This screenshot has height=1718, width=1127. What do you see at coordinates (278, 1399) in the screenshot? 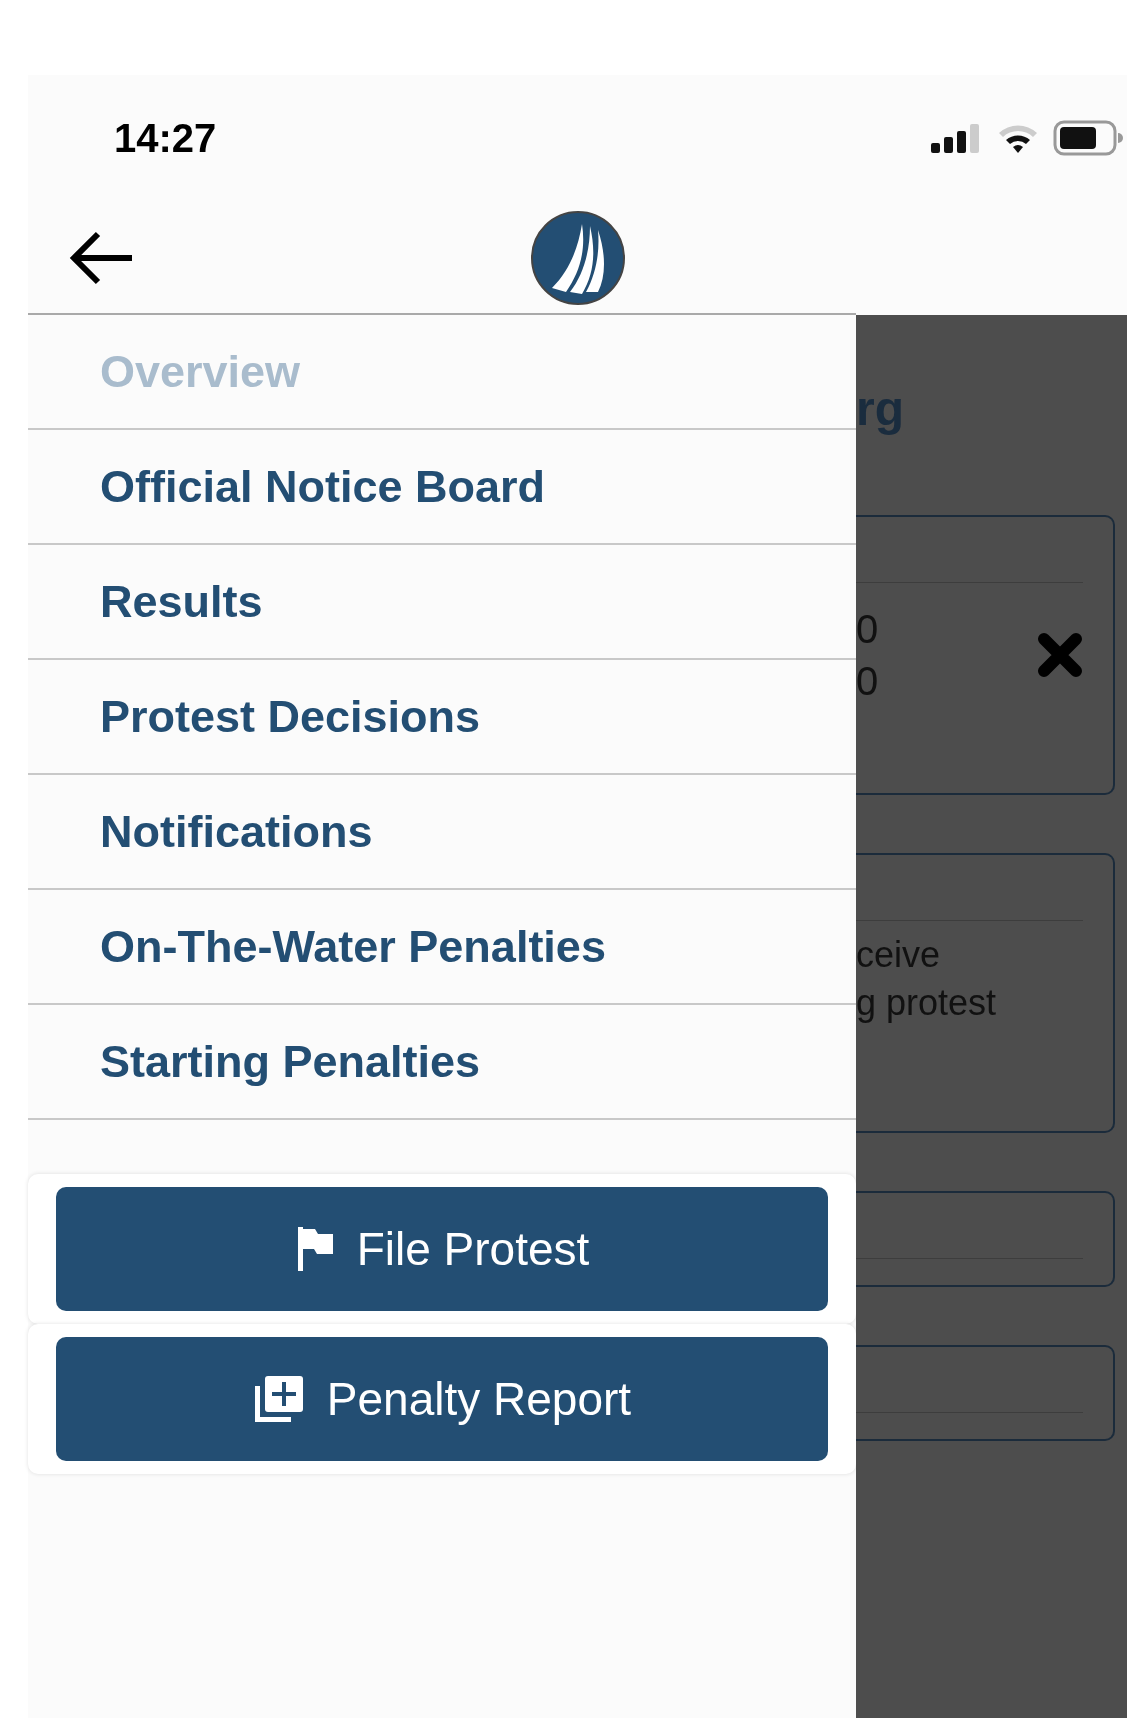
I see `add-copy-icon` at bounding box center [278, 1399].